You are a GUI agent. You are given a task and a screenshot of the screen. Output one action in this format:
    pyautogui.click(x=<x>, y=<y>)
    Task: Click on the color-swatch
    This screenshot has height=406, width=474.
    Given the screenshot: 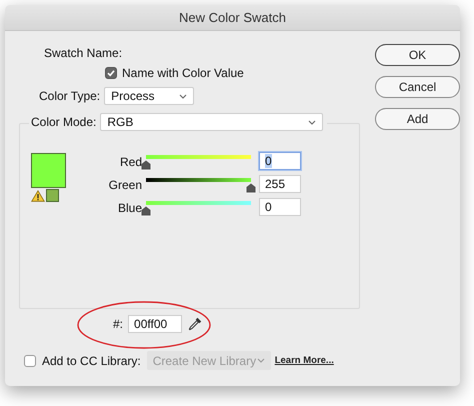 What is the action you would take?
    pyautogui.click(x=48, y=170)
    